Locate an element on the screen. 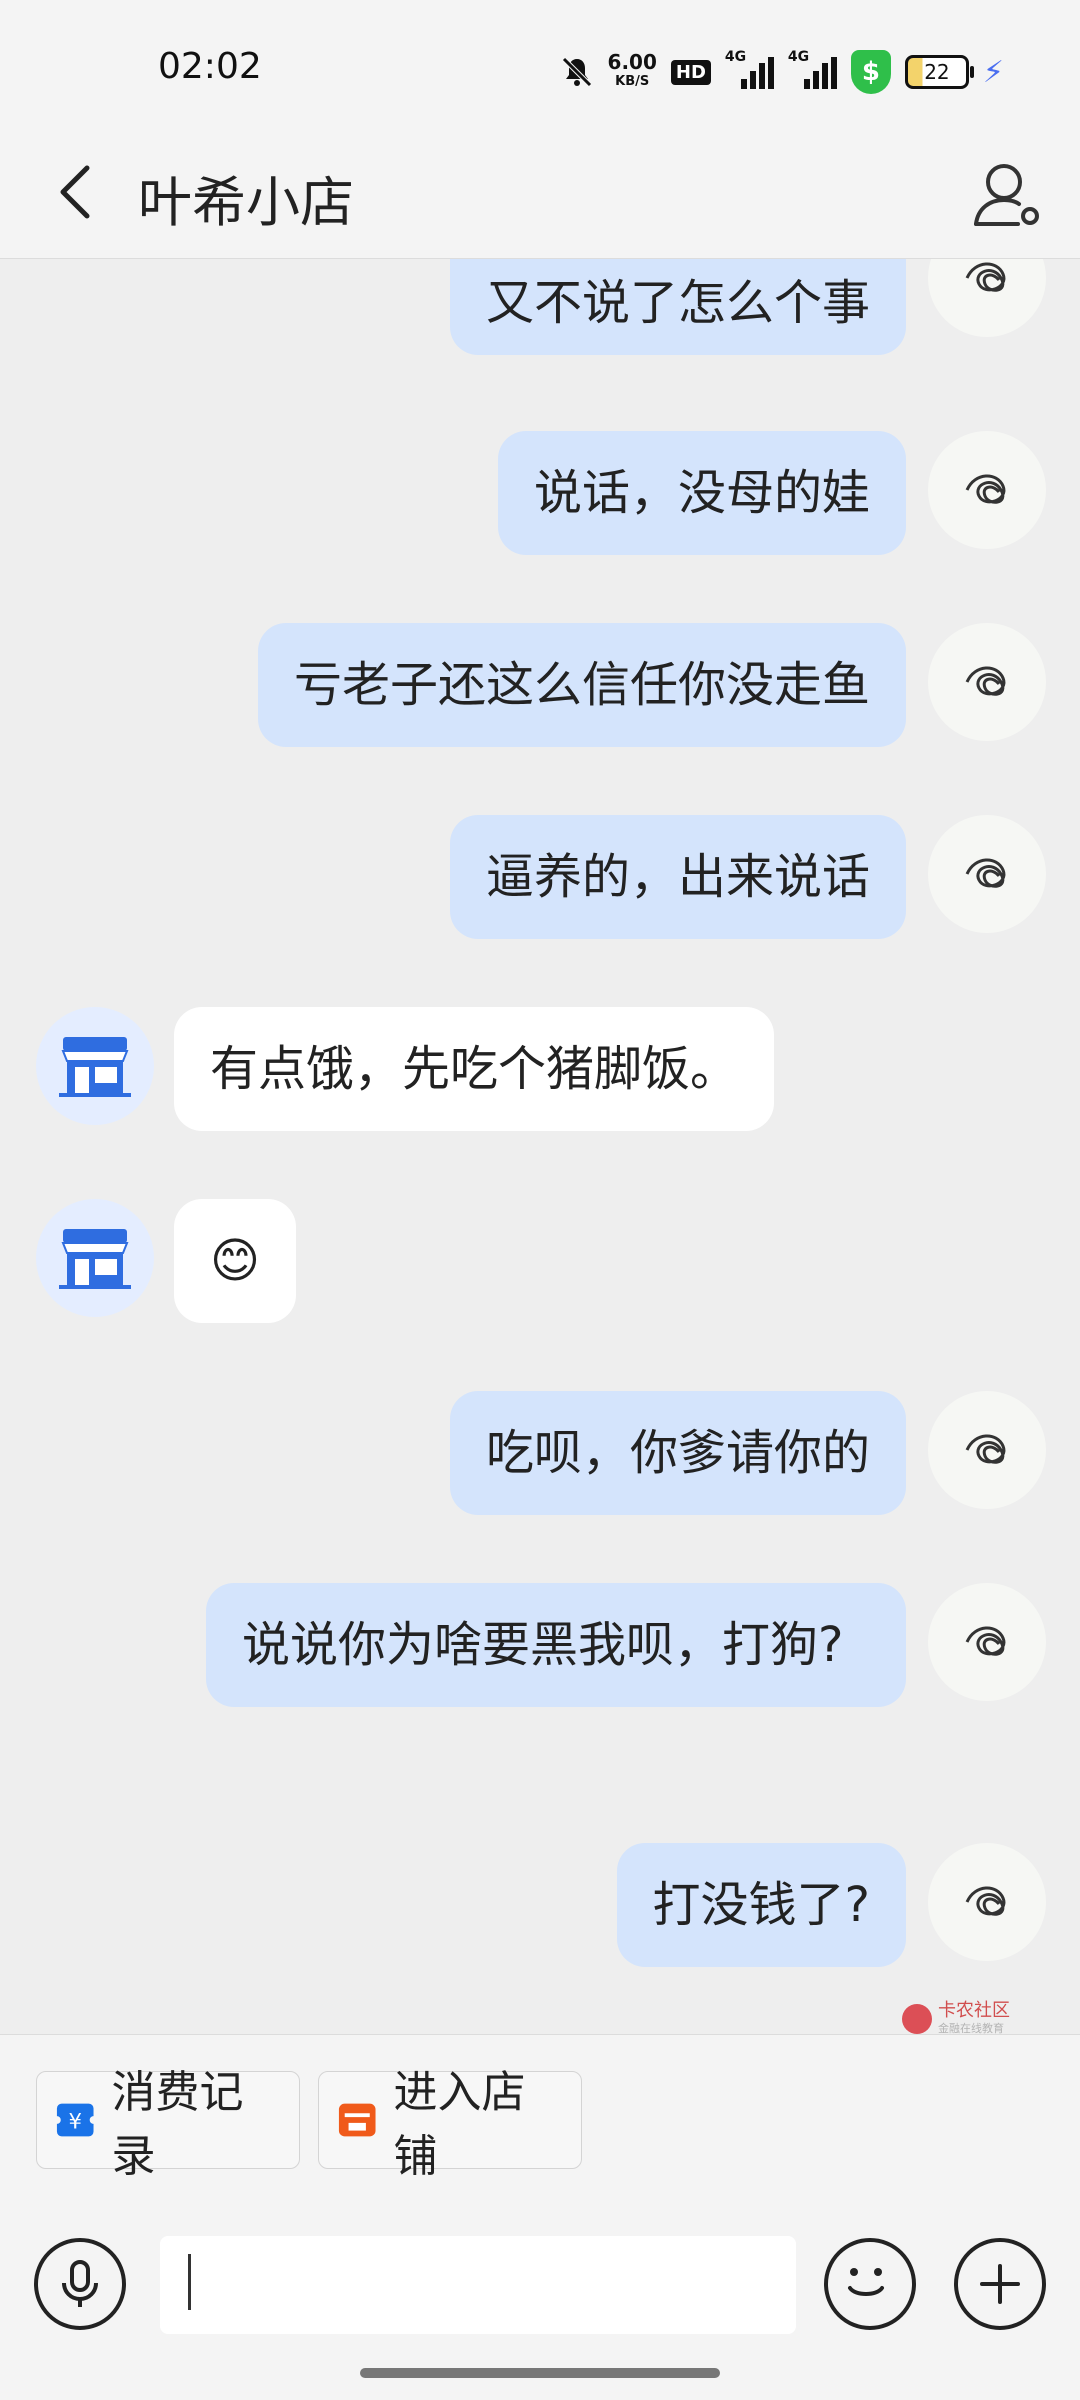 The height and width of the screenshot is (2400, 1080). sim2-label: 4G is located at coordinates (798, 57).